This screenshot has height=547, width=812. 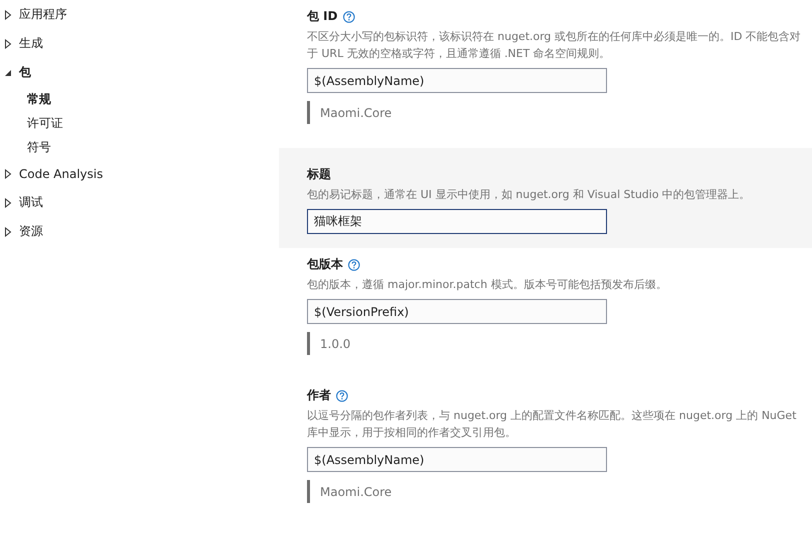 What do you see at coordinates (25, 72) in the screenshot?
I see `tree-item: 包` at bounding box center [25, 72].